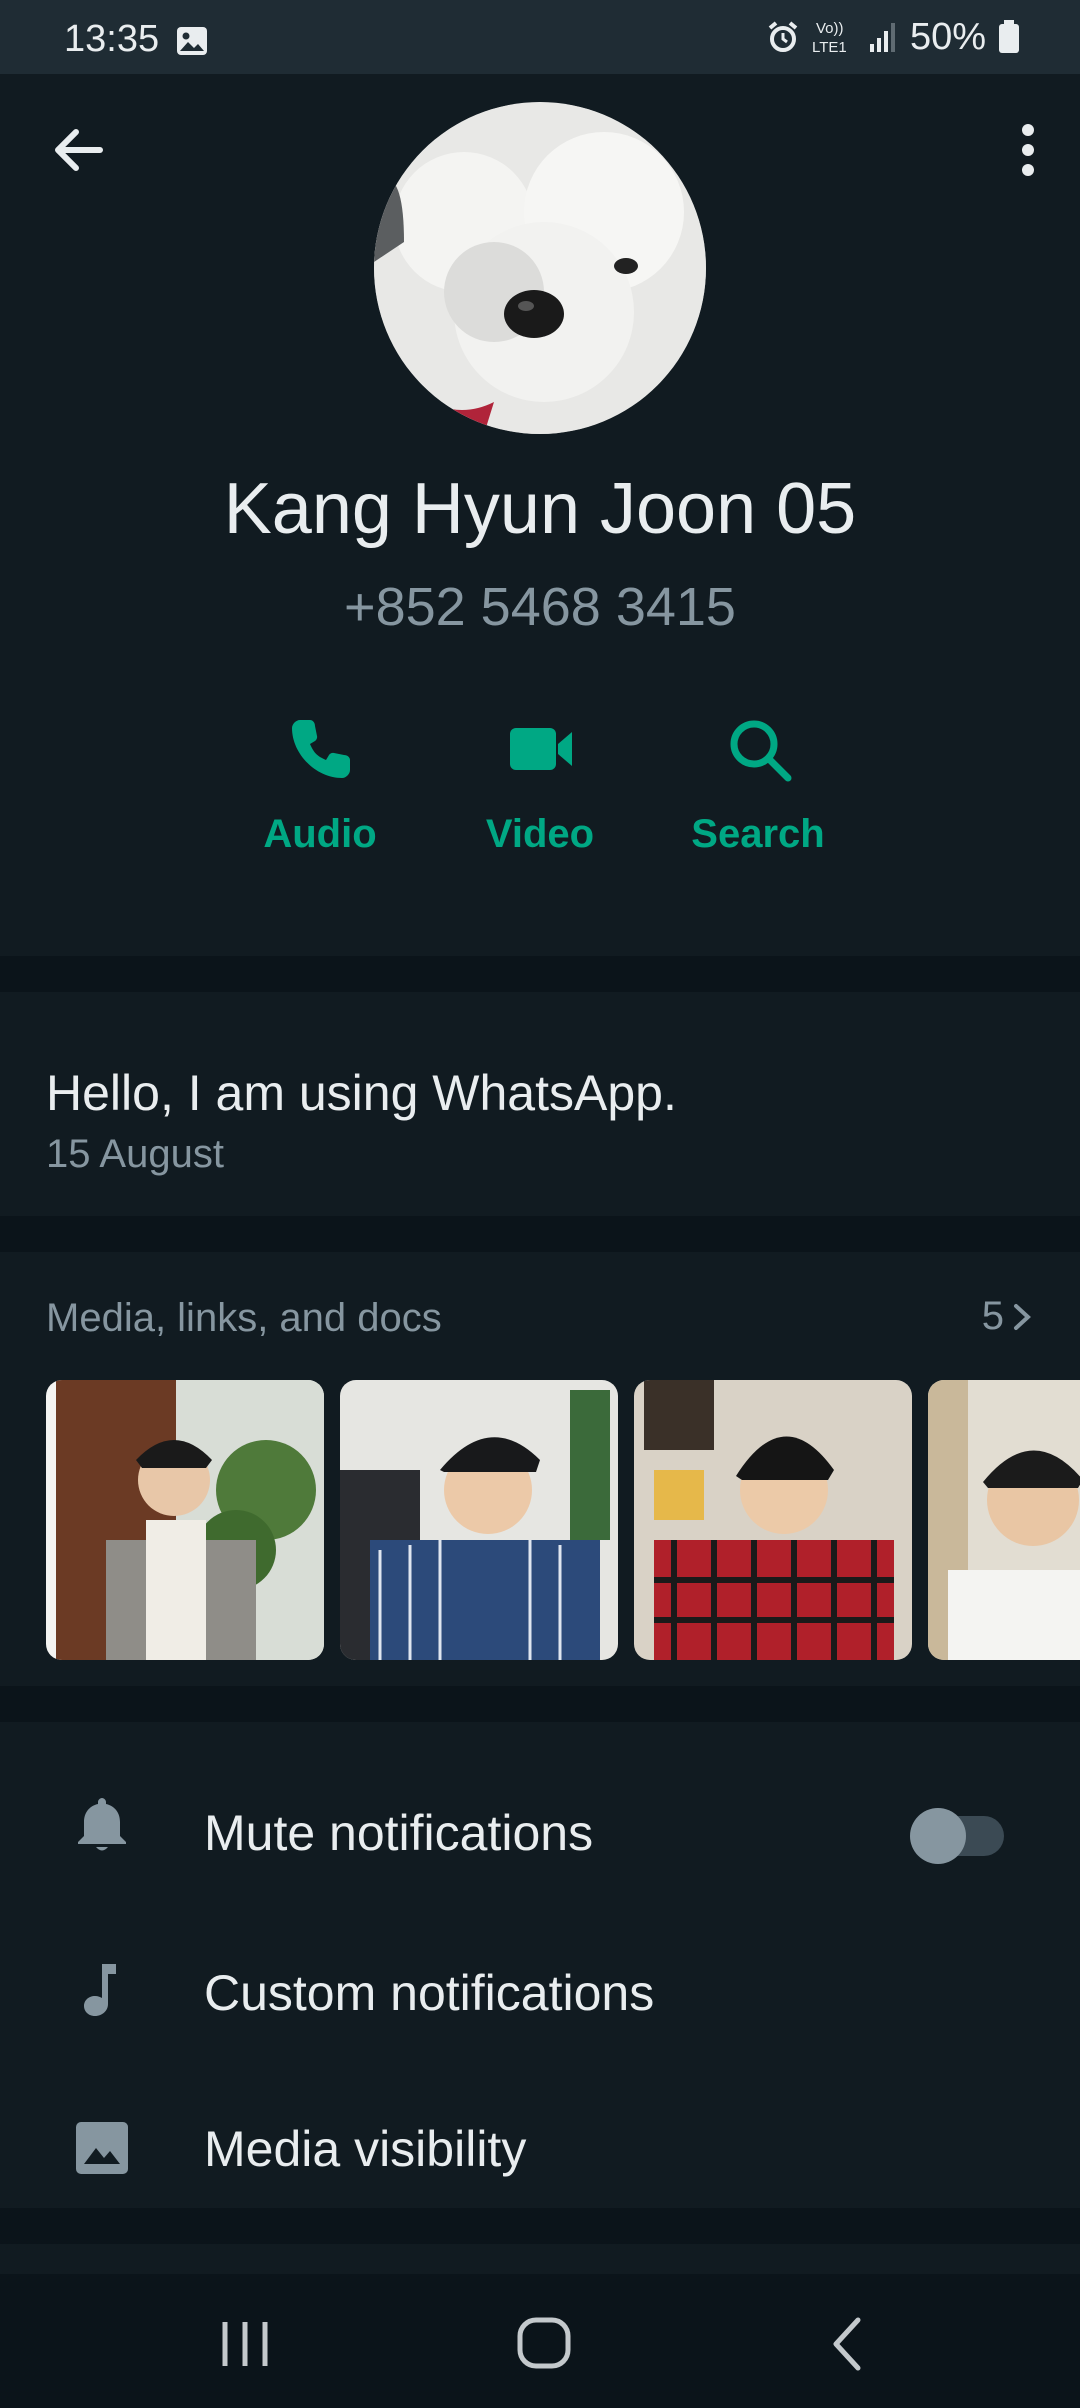  I want to click on svg-text: LTE1, so click(829, 47).